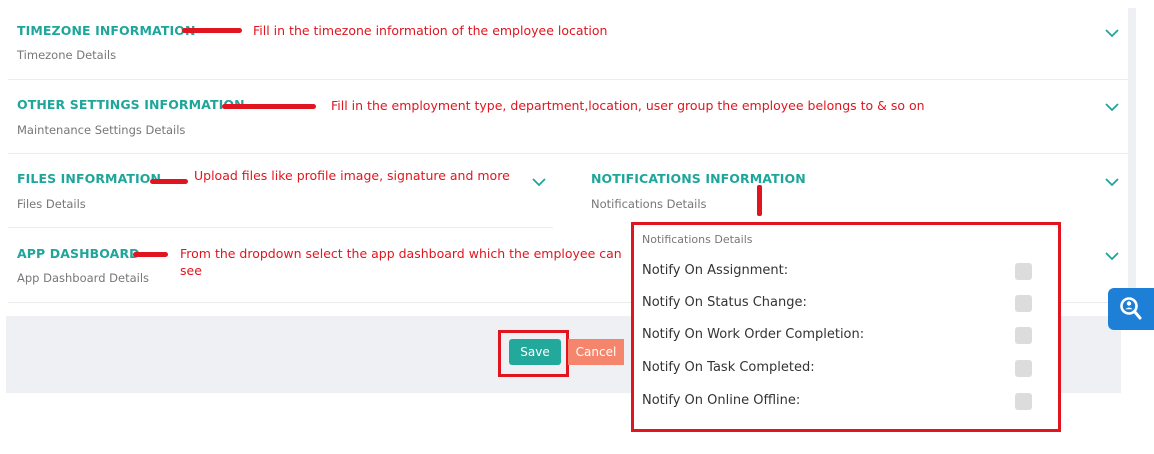 Image resolution: width=1154 pixels, height=454 pixels. What do you see at coordinates (1023, 271) in the screenshot?
I see `notify-on-assignment-checkbox` at bounding box center [1023, 271].